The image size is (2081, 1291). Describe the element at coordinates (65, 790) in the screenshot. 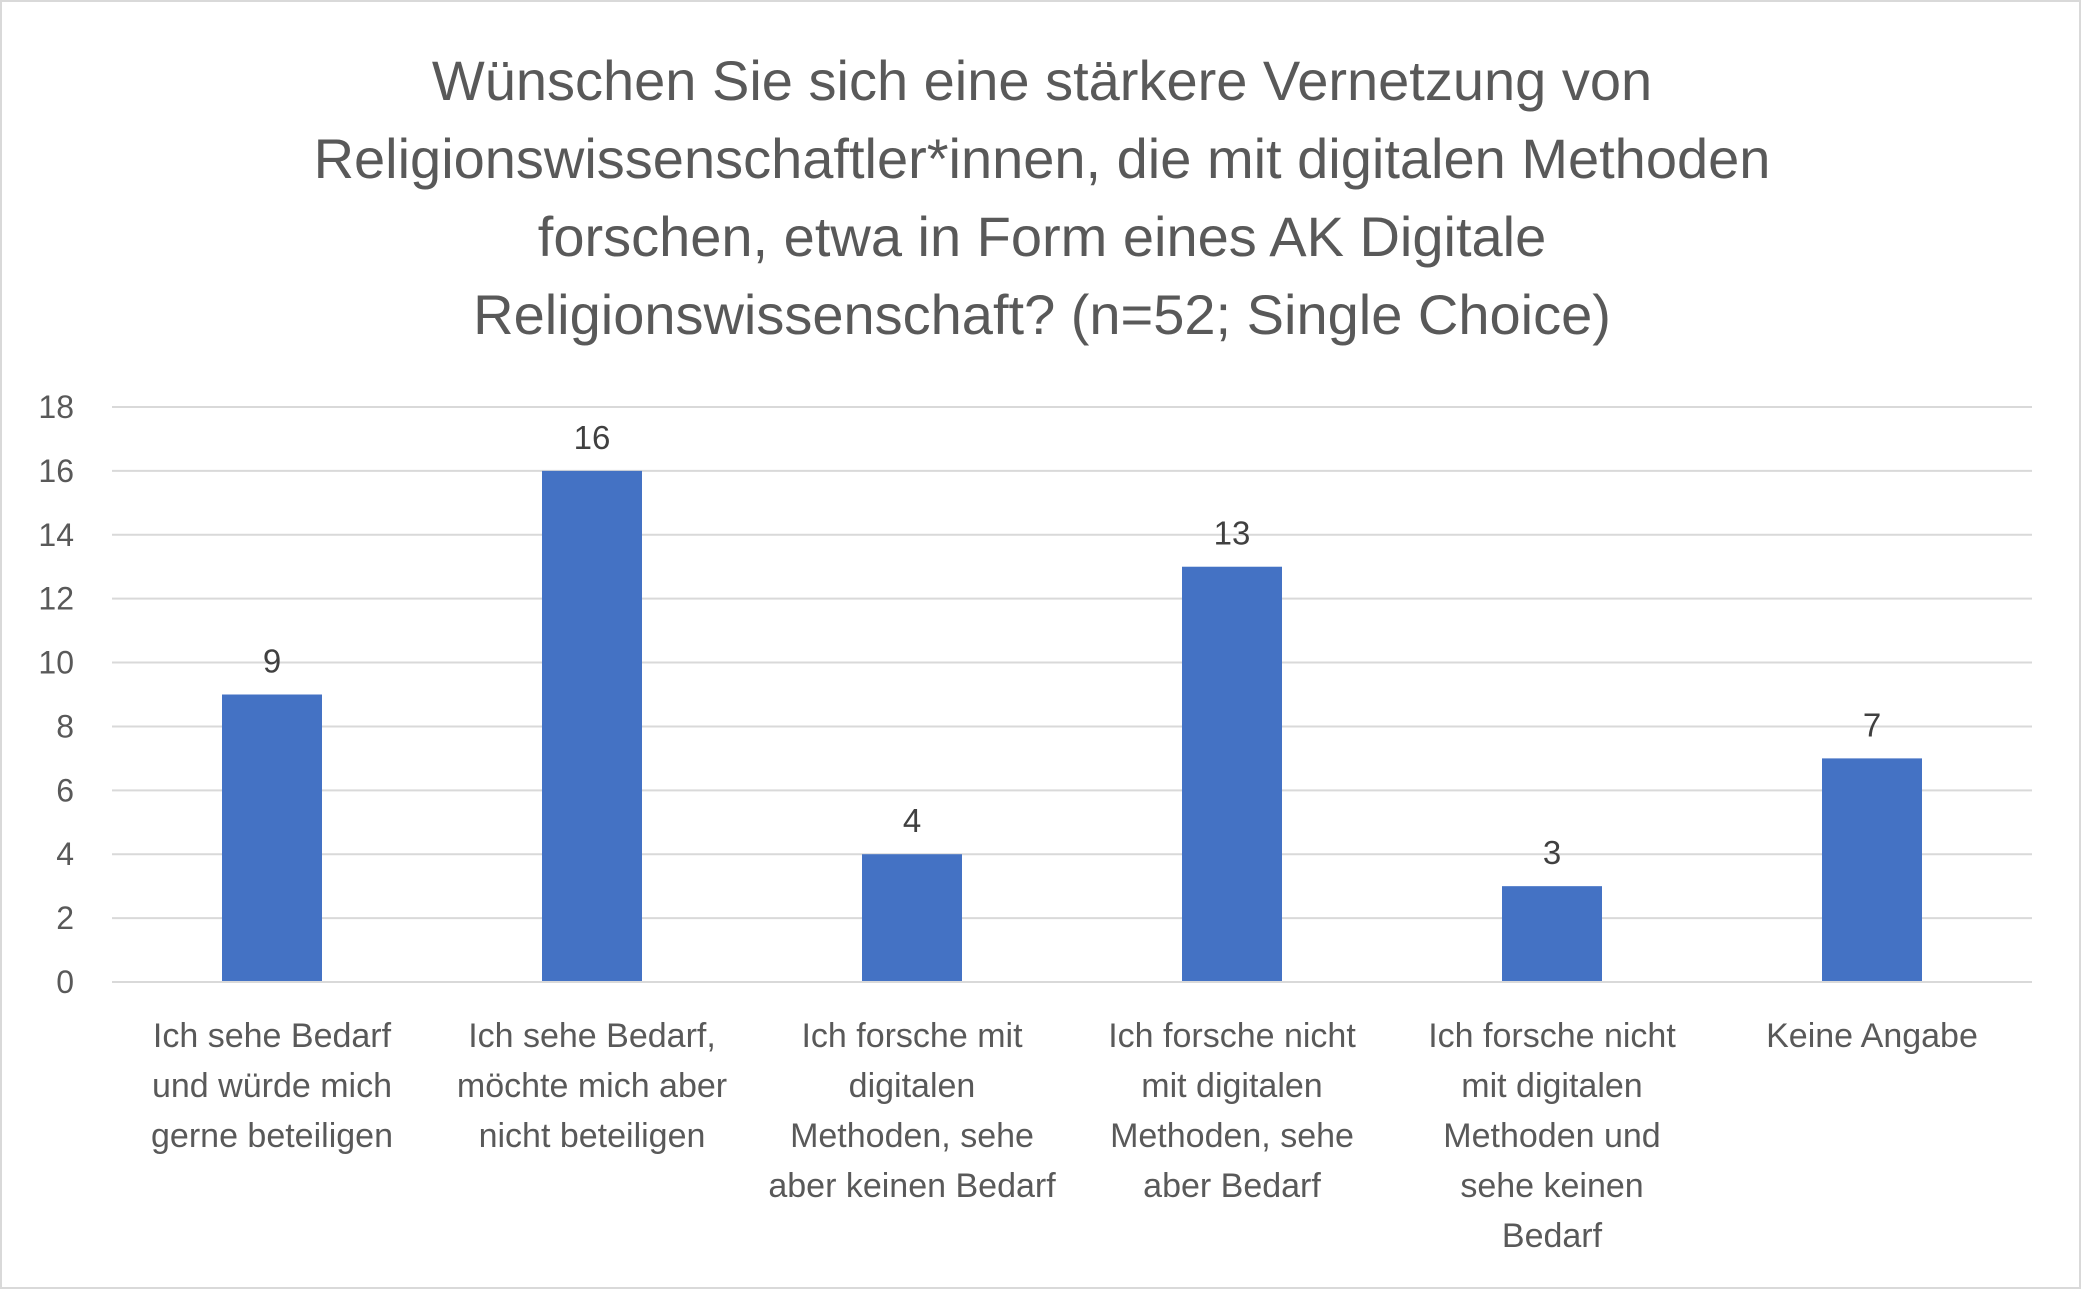

I see `y-tick-label: 6` at that location.